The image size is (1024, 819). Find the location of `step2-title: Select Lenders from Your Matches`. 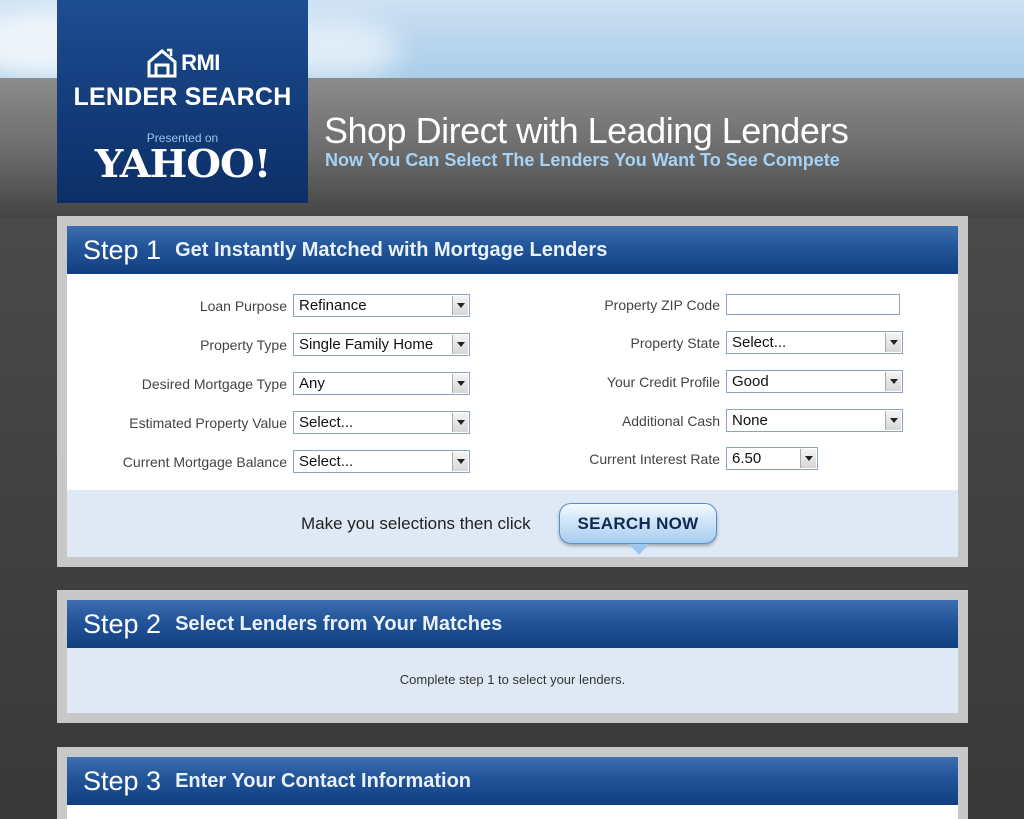

step2-title: Select Lenders from Your Matches is located at coordinates (339, 623).